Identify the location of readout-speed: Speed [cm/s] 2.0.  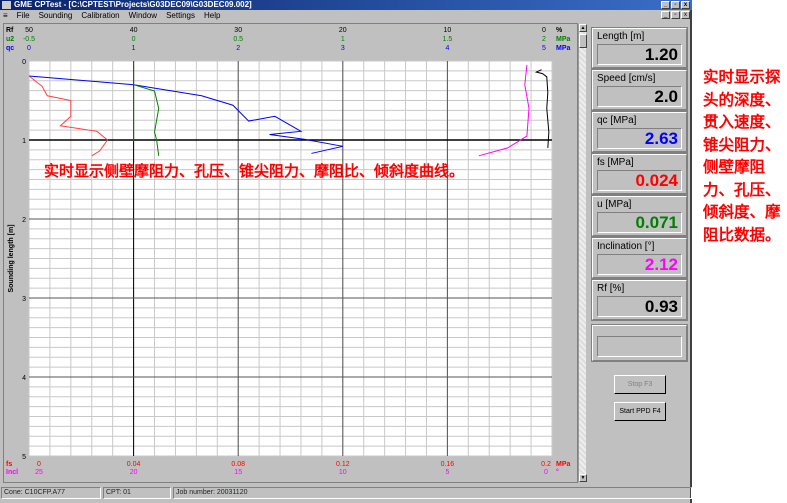
(639, 90).